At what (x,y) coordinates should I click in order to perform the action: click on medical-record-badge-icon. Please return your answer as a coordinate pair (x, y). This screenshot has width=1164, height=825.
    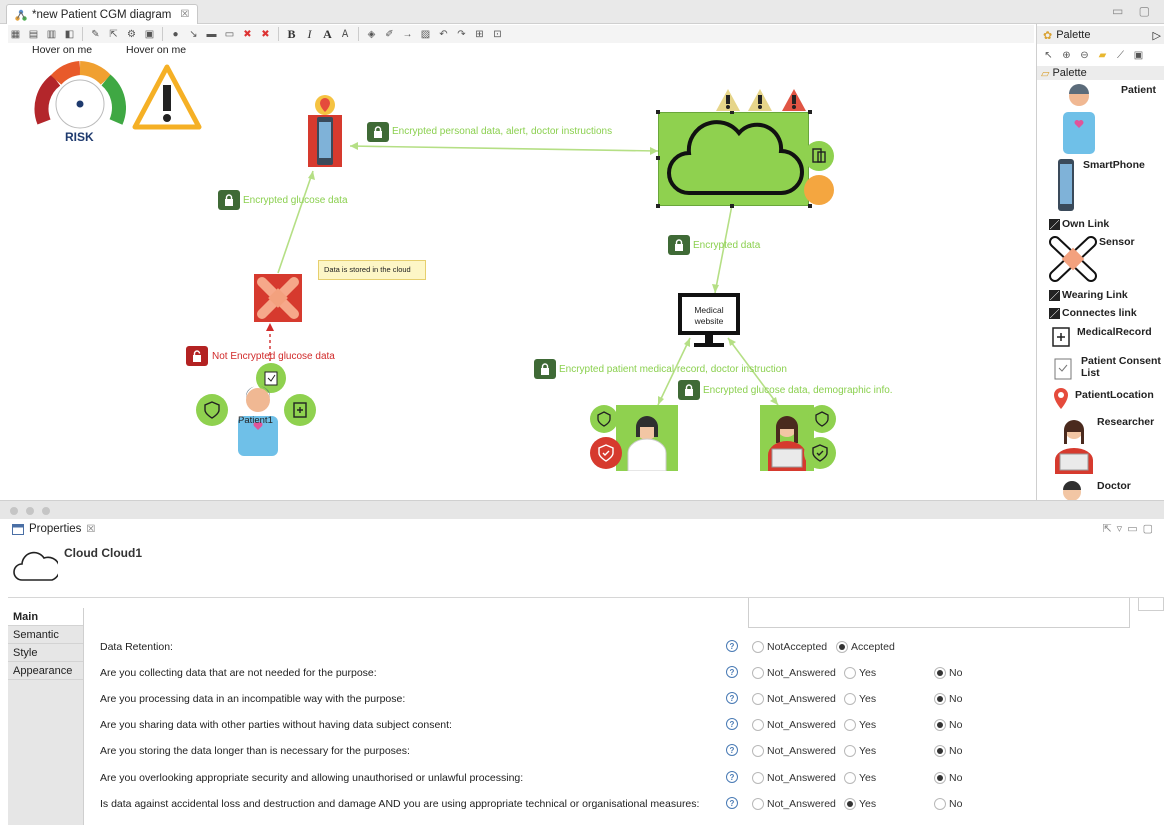
    Looking at the image, I should click on (300, 410).